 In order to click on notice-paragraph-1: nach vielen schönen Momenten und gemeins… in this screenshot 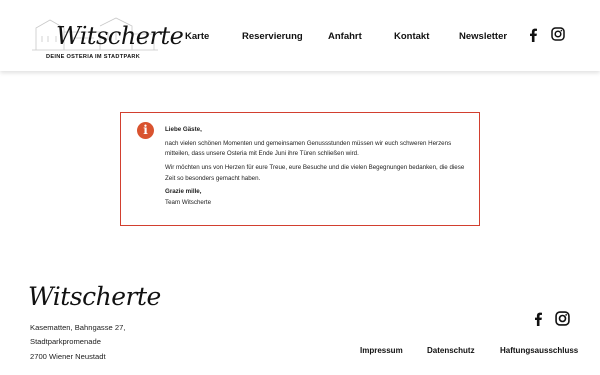, I will do `click(308, 148)`.